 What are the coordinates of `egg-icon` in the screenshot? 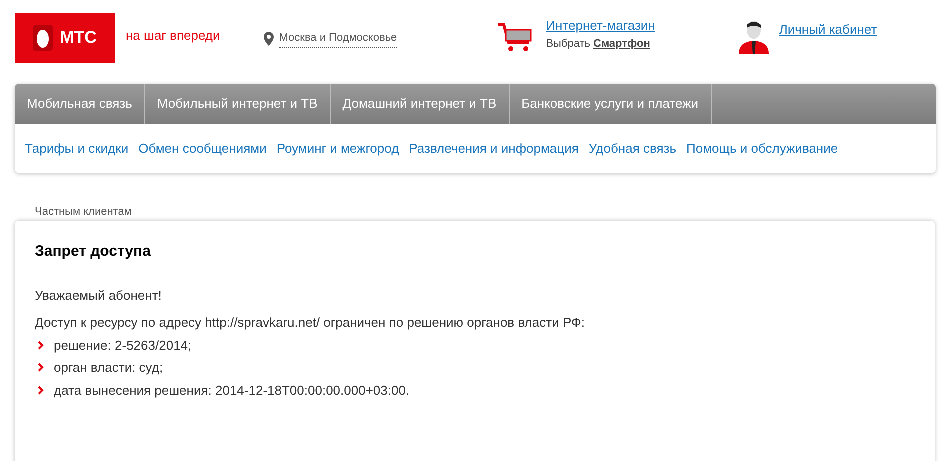 It's located at (43, 38).